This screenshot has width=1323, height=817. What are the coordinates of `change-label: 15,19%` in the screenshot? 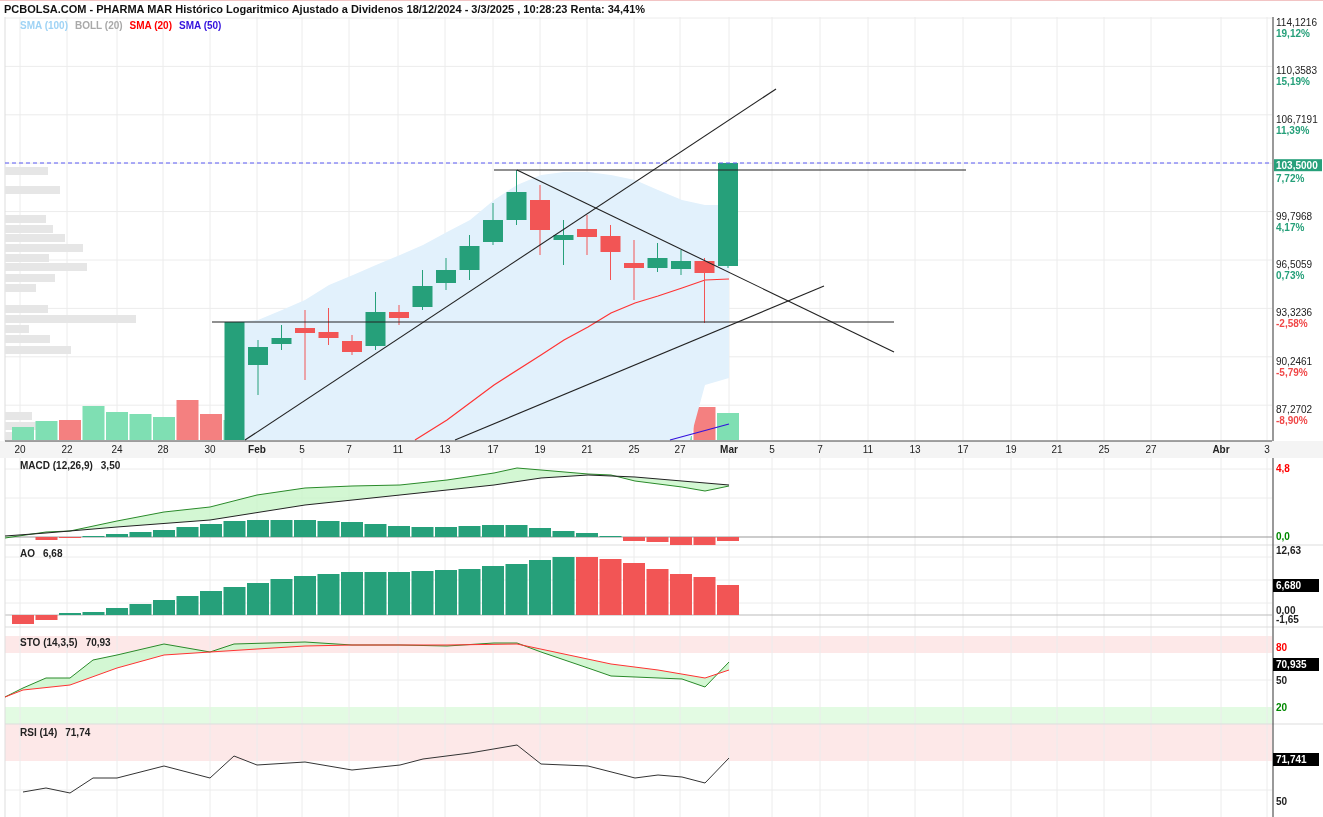 It's located at (1293, 82).